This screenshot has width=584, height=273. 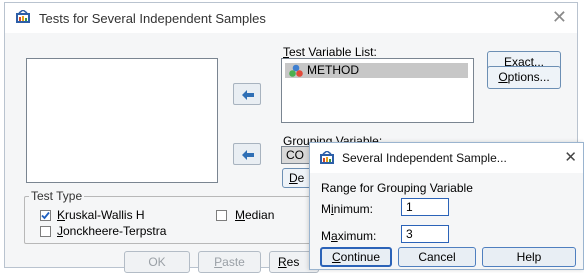 What do you see at coordinates (45, 231) in the screenshot?
I see `jonckheere-terpstra-checkbox` at bounding box center [45, 231].